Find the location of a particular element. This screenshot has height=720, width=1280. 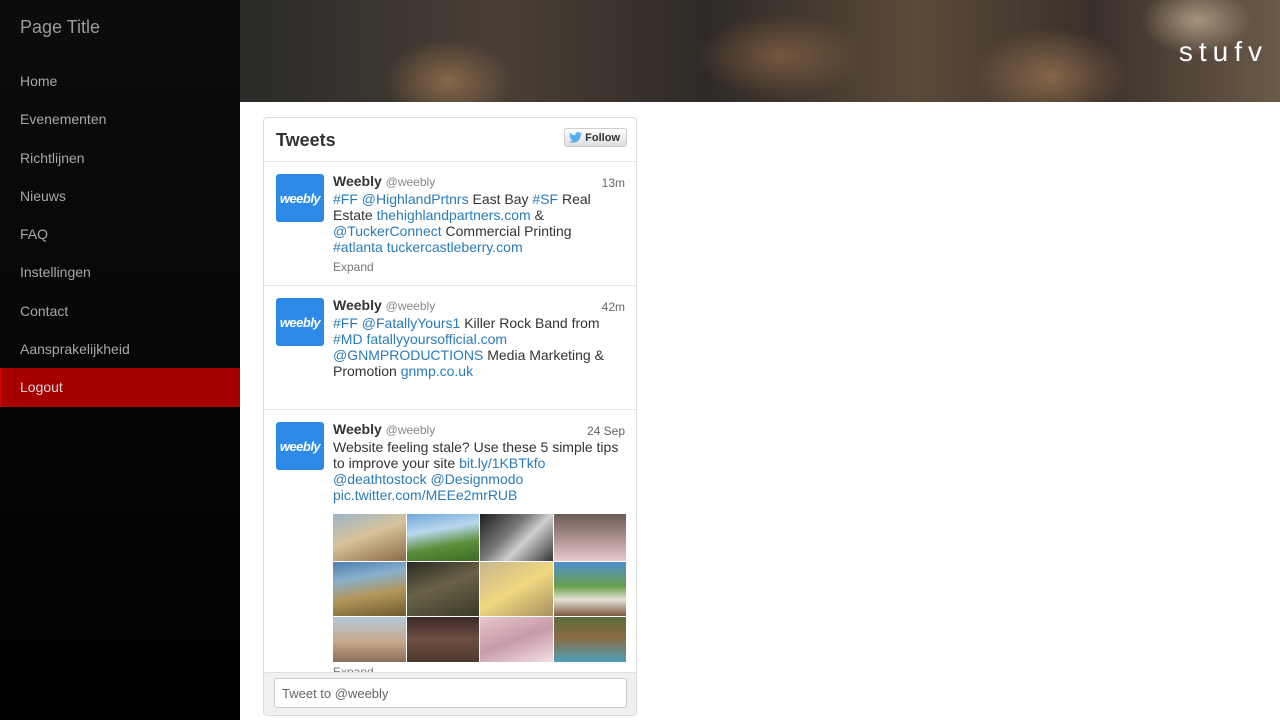

follow-label: Follow is located at coordinates (602, 137).